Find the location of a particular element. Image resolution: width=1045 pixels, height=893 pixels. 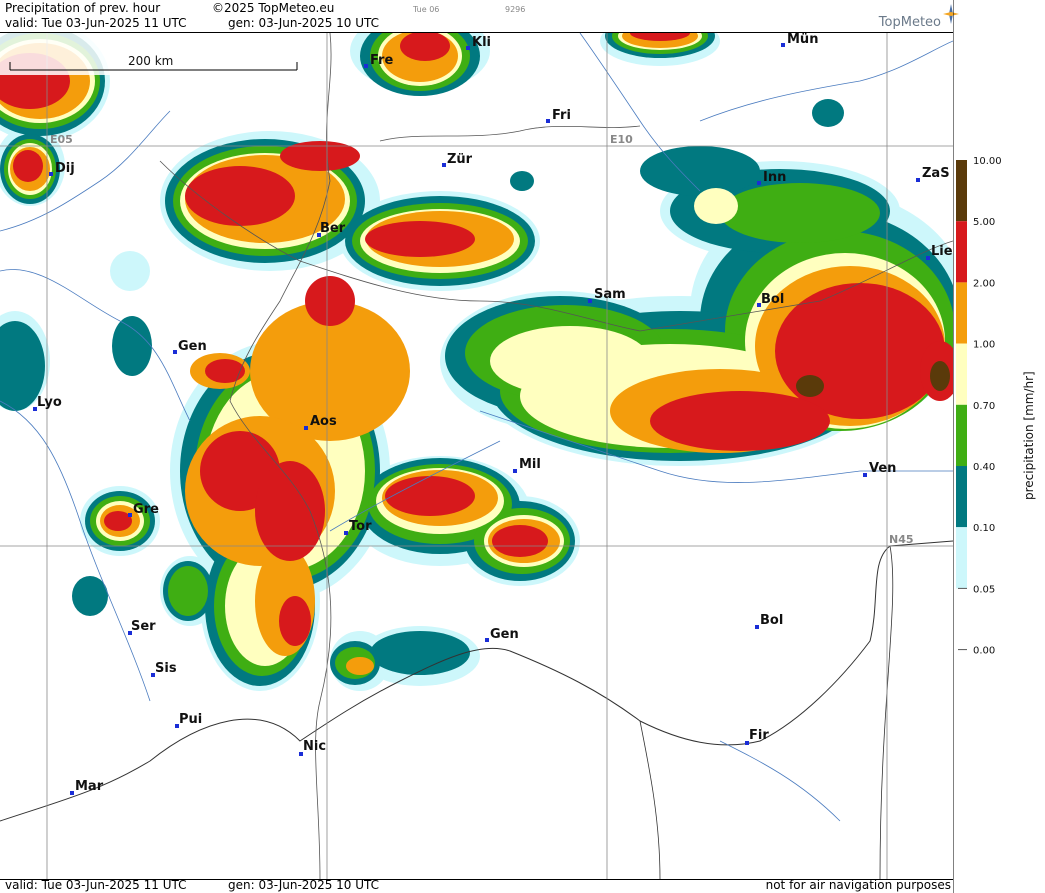

city-sam: Sam is located at coordinates (607, 295).